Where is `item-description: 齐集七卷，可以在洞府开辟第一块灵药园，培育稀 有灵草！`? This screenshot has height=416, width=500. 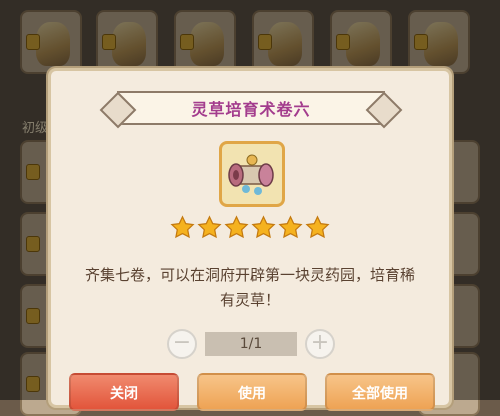 item-description: 齐集七卷，可以在洞府开辟第一块灵药园，培育稀 有灵草！ is located at coordinates (250, 288).